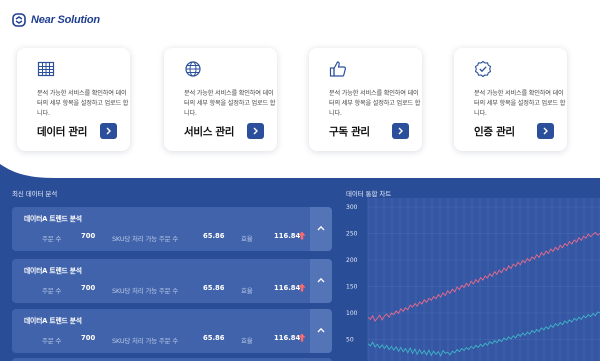 The image size is (600, 361). Describe the element at coordinates (35, 194) in the screenshot. I see `recent-analysis-title: 최신 데이터 분석` at that location.